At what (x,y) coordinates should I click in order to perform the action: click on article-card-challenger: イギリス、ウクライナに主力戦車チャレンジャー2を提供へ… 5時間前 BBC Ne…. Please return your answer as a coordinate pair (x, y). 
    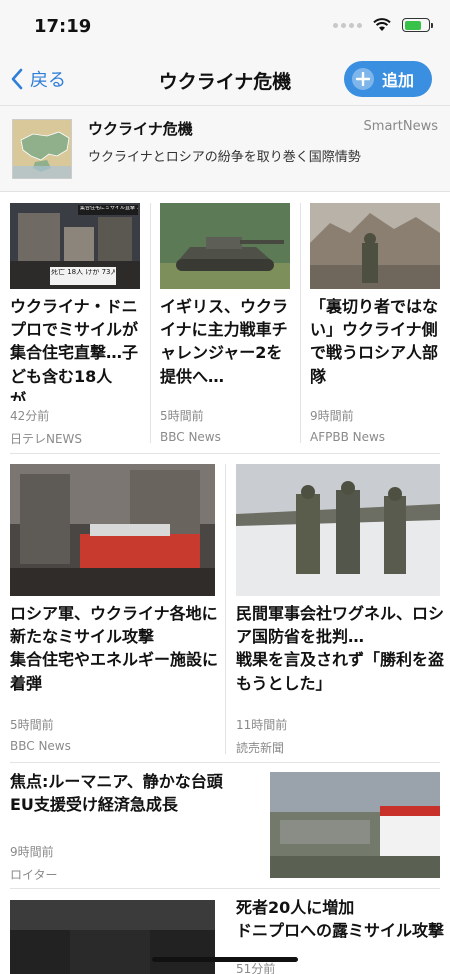
    Looking at the image, I should click on (225, 325).